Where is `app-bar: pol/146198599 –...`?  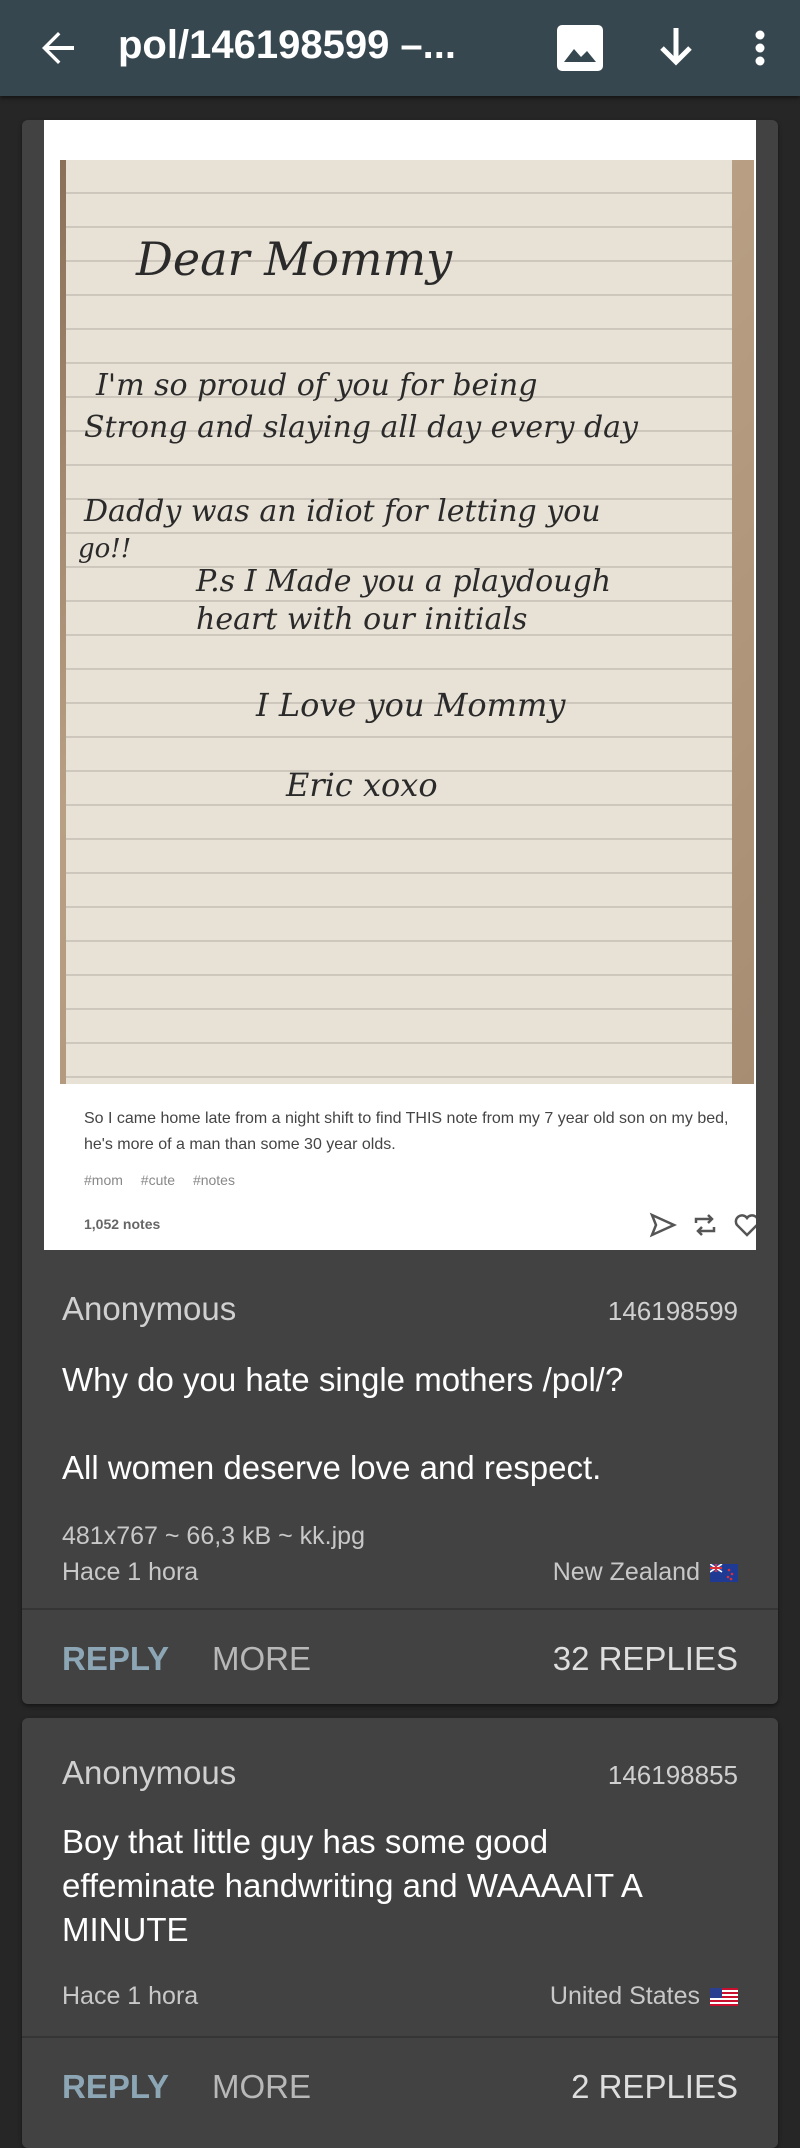 app-bar: pol/146198599 –... is located at coordinates (400, 48).